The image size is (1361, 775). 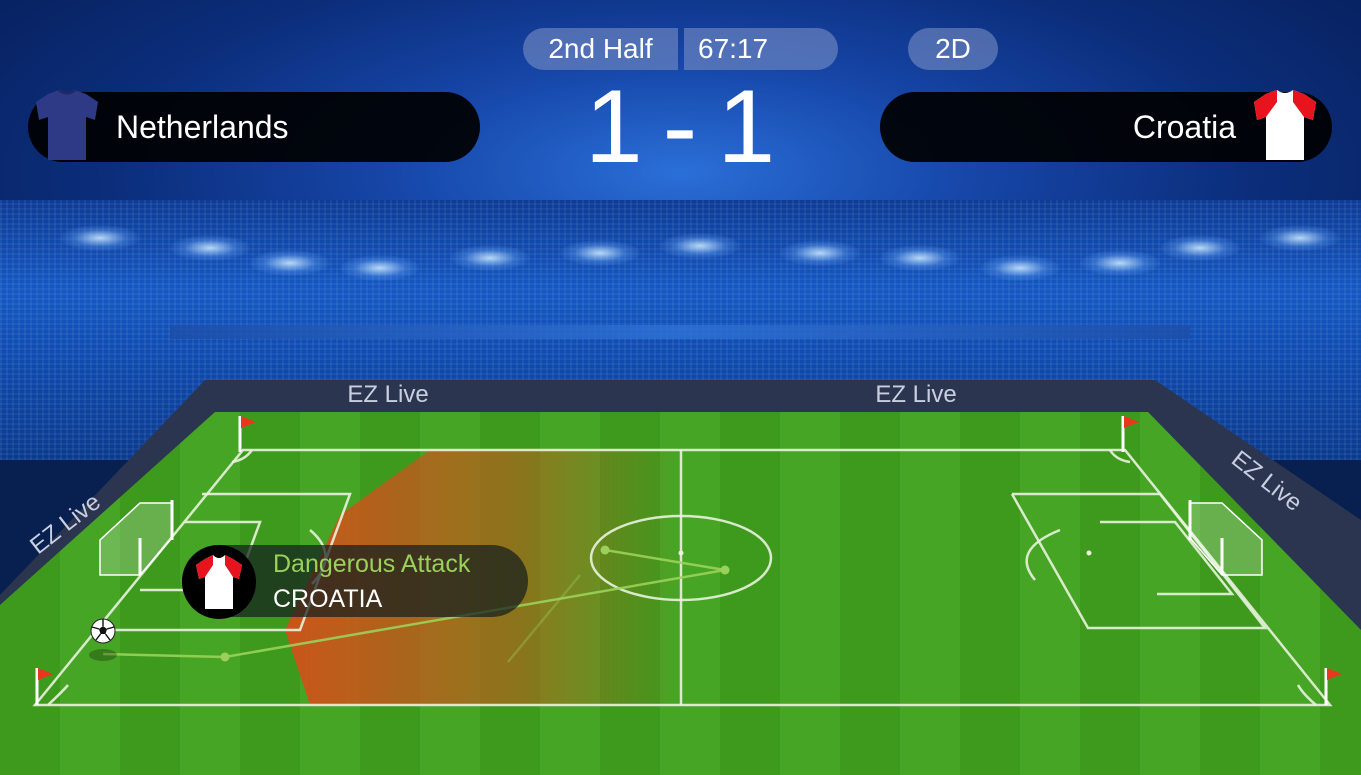 I want to click on event-team: CROATIA, so click(x=328, y=599).